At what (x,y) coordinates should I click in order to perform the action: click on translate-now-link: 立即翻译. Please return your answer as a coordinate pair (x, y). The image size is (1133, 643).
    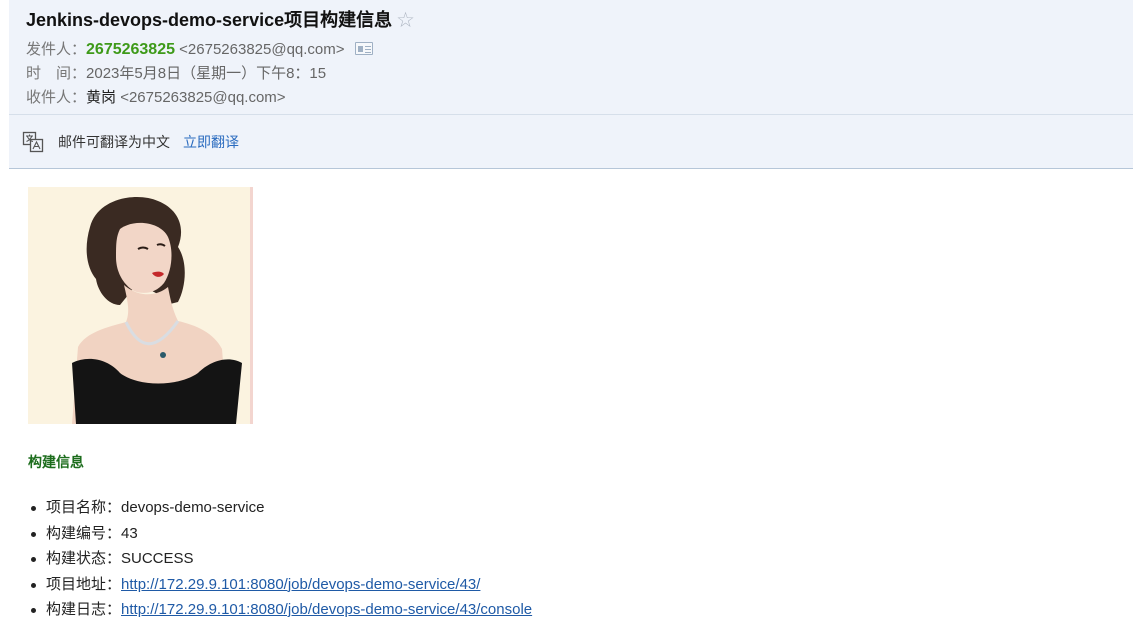
    Looking at the image, I should click on (211, 142).